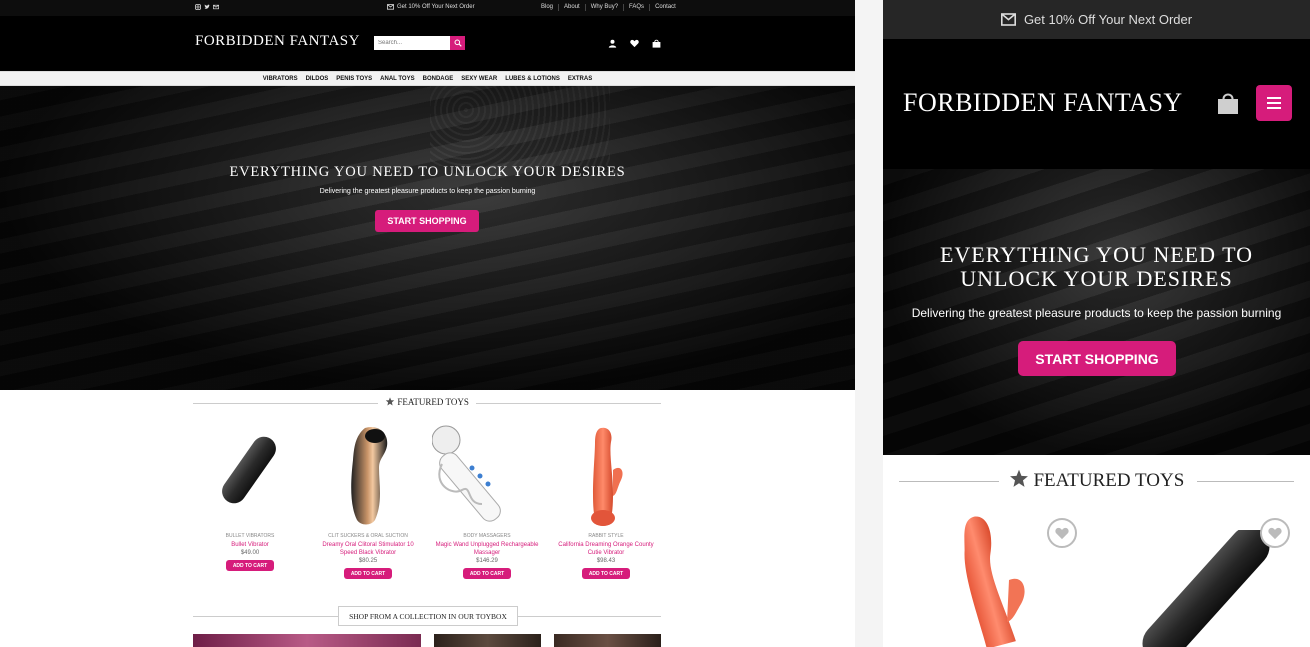 The width and height of the screenshot is (1310, 647). I want to click on twitter-icon, so click(207, 7).